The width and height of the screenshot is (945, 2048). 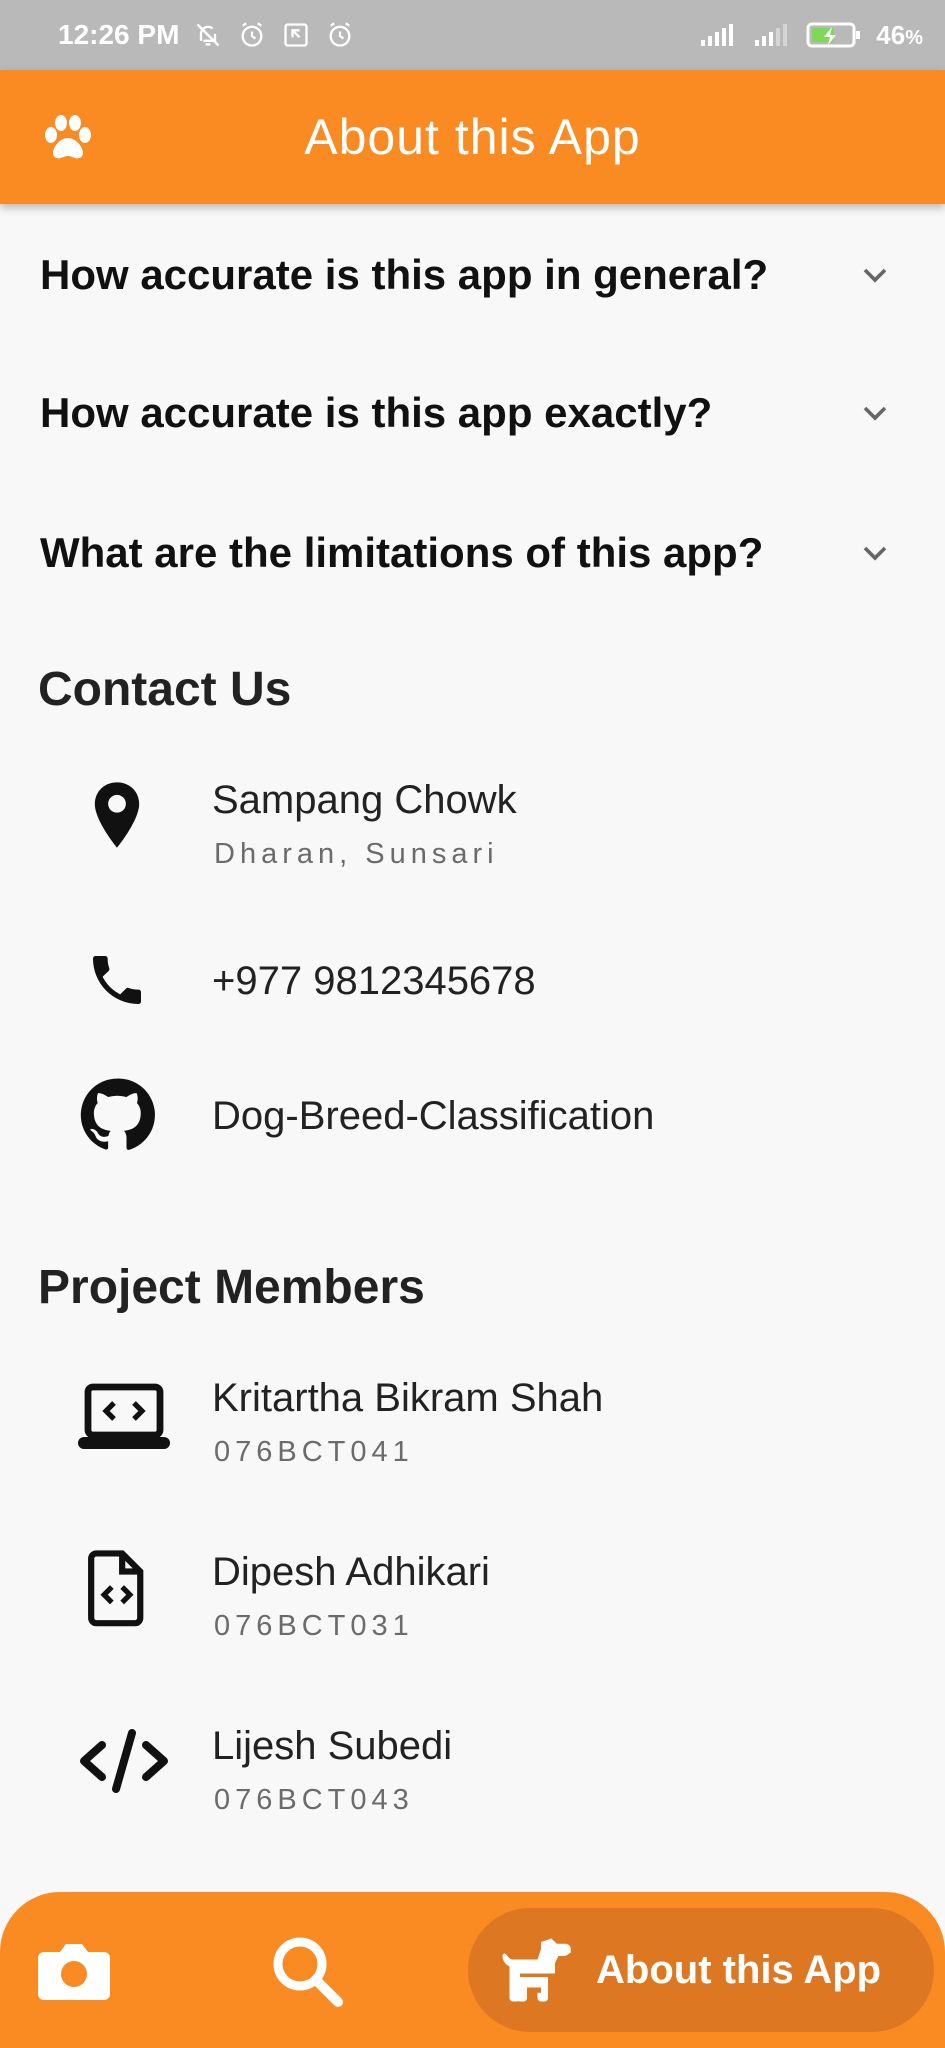 I want to click on member-tile: Kritartha Bikram Shah 076BCT041, so click(x=472, y=1423).